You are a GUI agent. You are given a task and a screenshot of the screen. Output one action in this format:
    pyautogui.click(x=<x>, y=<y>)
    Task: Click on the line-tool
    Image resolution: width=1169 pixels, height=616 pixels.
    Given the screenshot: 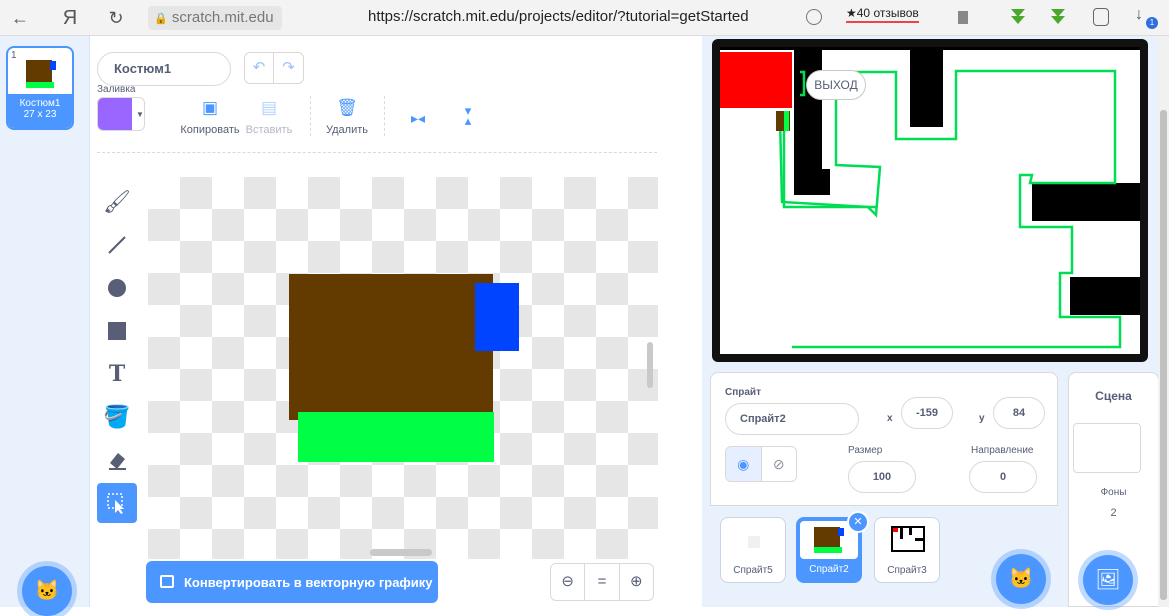 What is the action you would take?
    pyautogui.click(x=117, y=245)
    